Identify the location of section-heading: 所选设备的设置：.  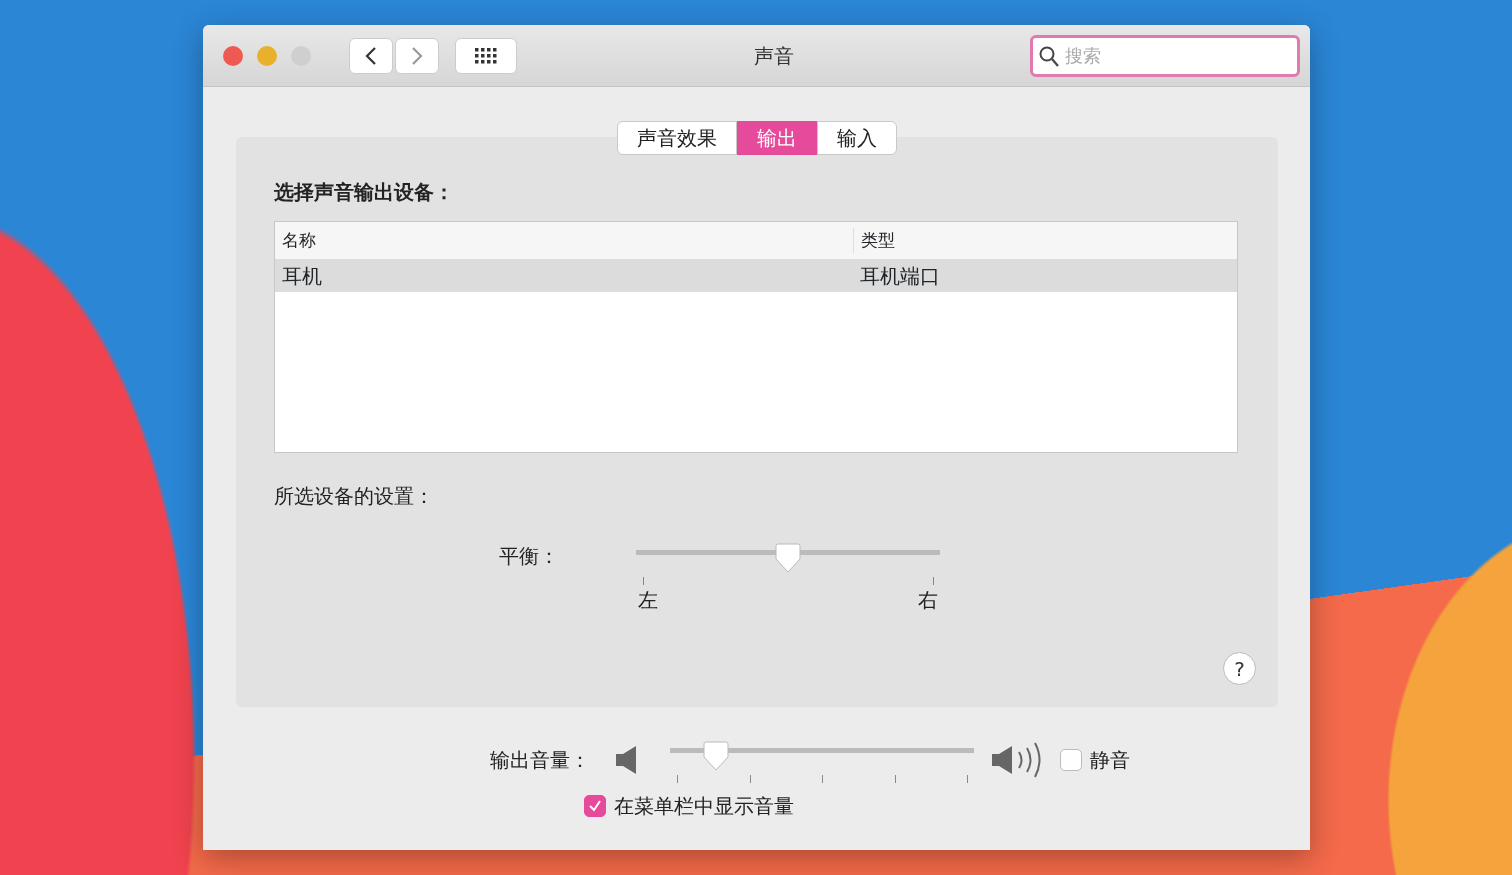
(354, 496).